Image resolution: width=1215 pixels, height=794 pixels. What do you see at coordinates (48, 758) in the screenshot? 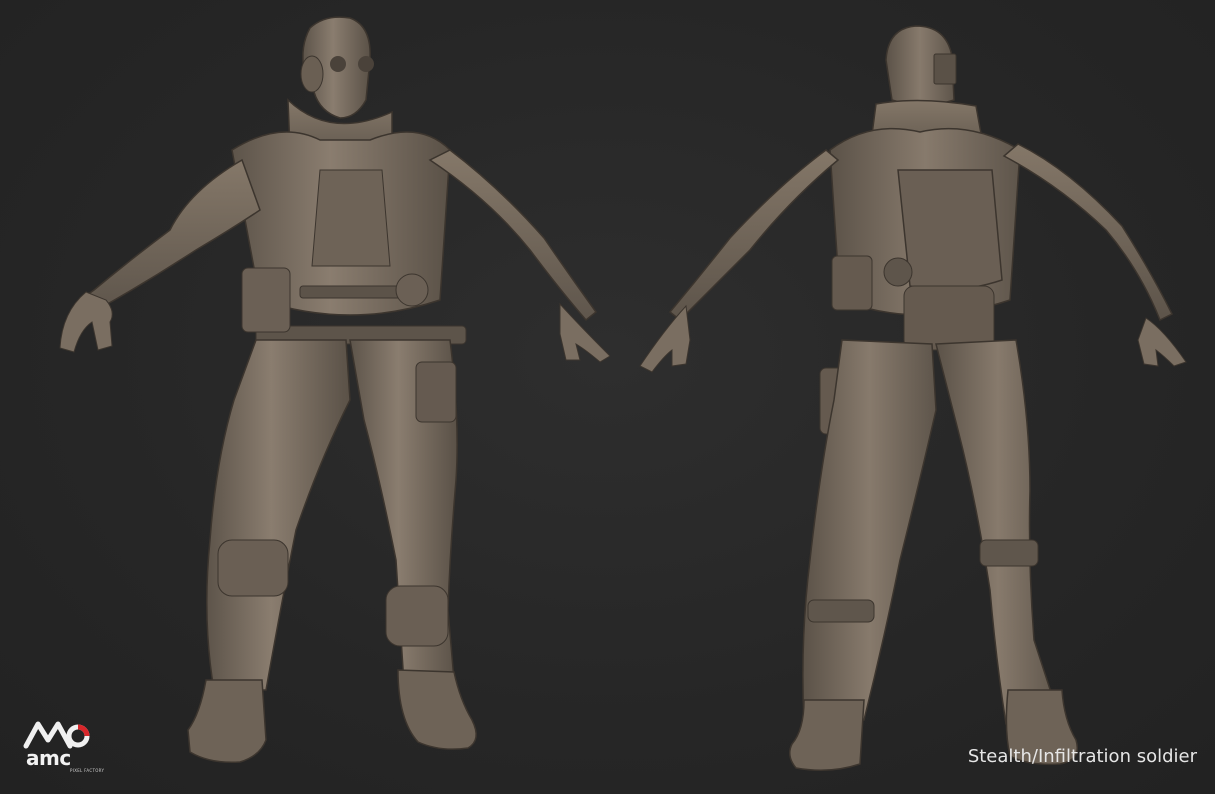
I see `logo-wordmark: amc` at bounding box center [48, 758].